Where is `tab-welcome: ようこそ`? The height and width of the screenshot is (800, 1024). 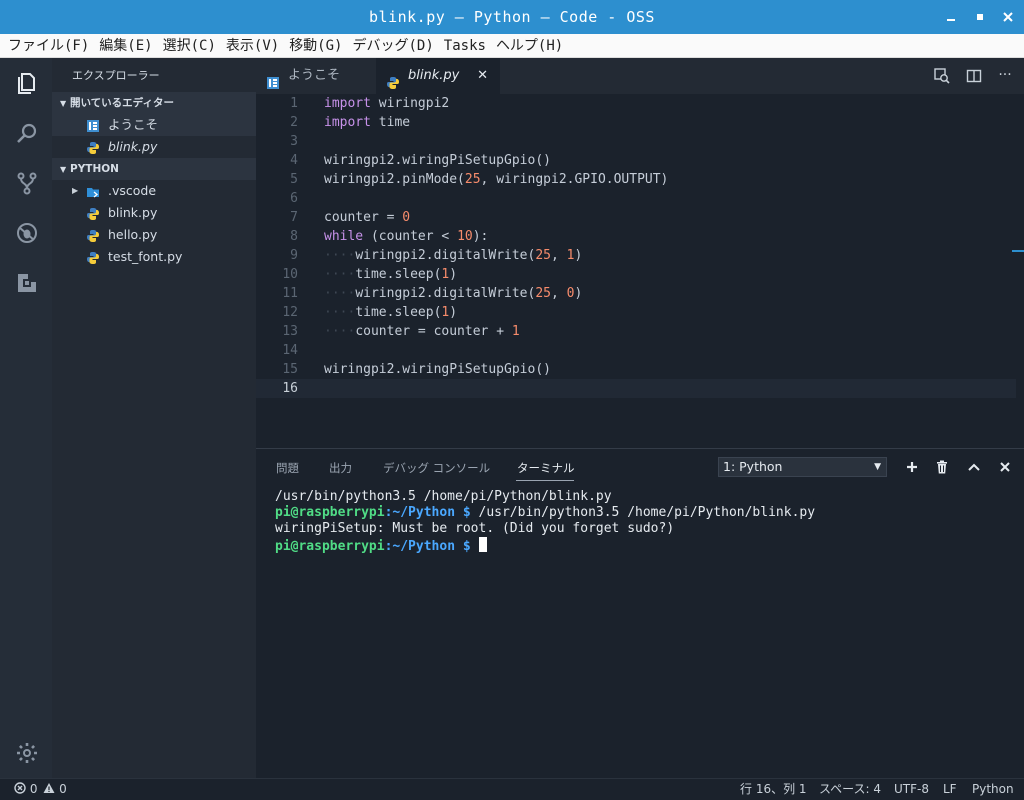
tab-welcome: ようこそ is located at coordinates (316, 76).